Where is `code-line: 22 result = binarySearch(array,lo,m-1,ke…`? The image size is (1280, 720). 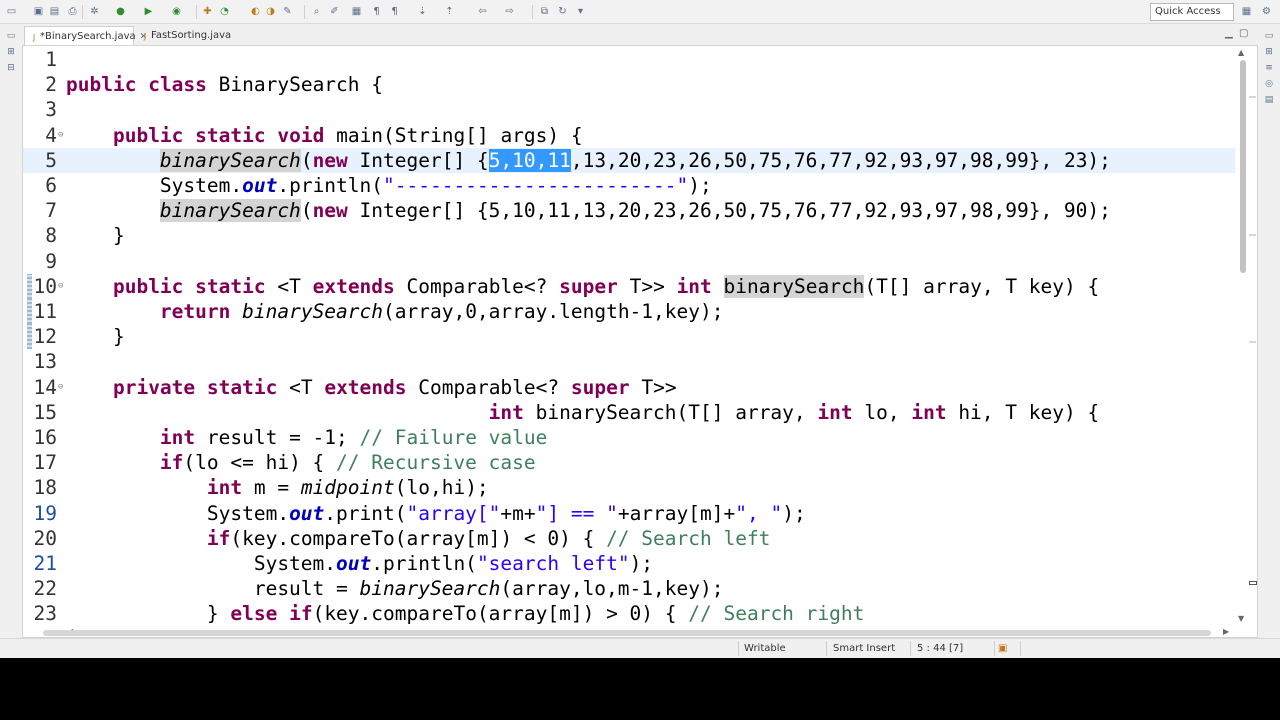 code-line: 22 result = binarySearch(array,lo,m-1,ke… is located at coordinates (629, 588).